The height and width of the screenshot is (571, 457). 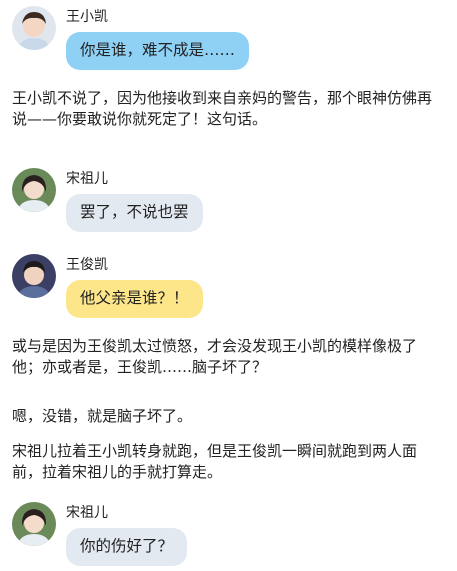 I want to click on boy-avatar-icon, so click(x=34, y=28).